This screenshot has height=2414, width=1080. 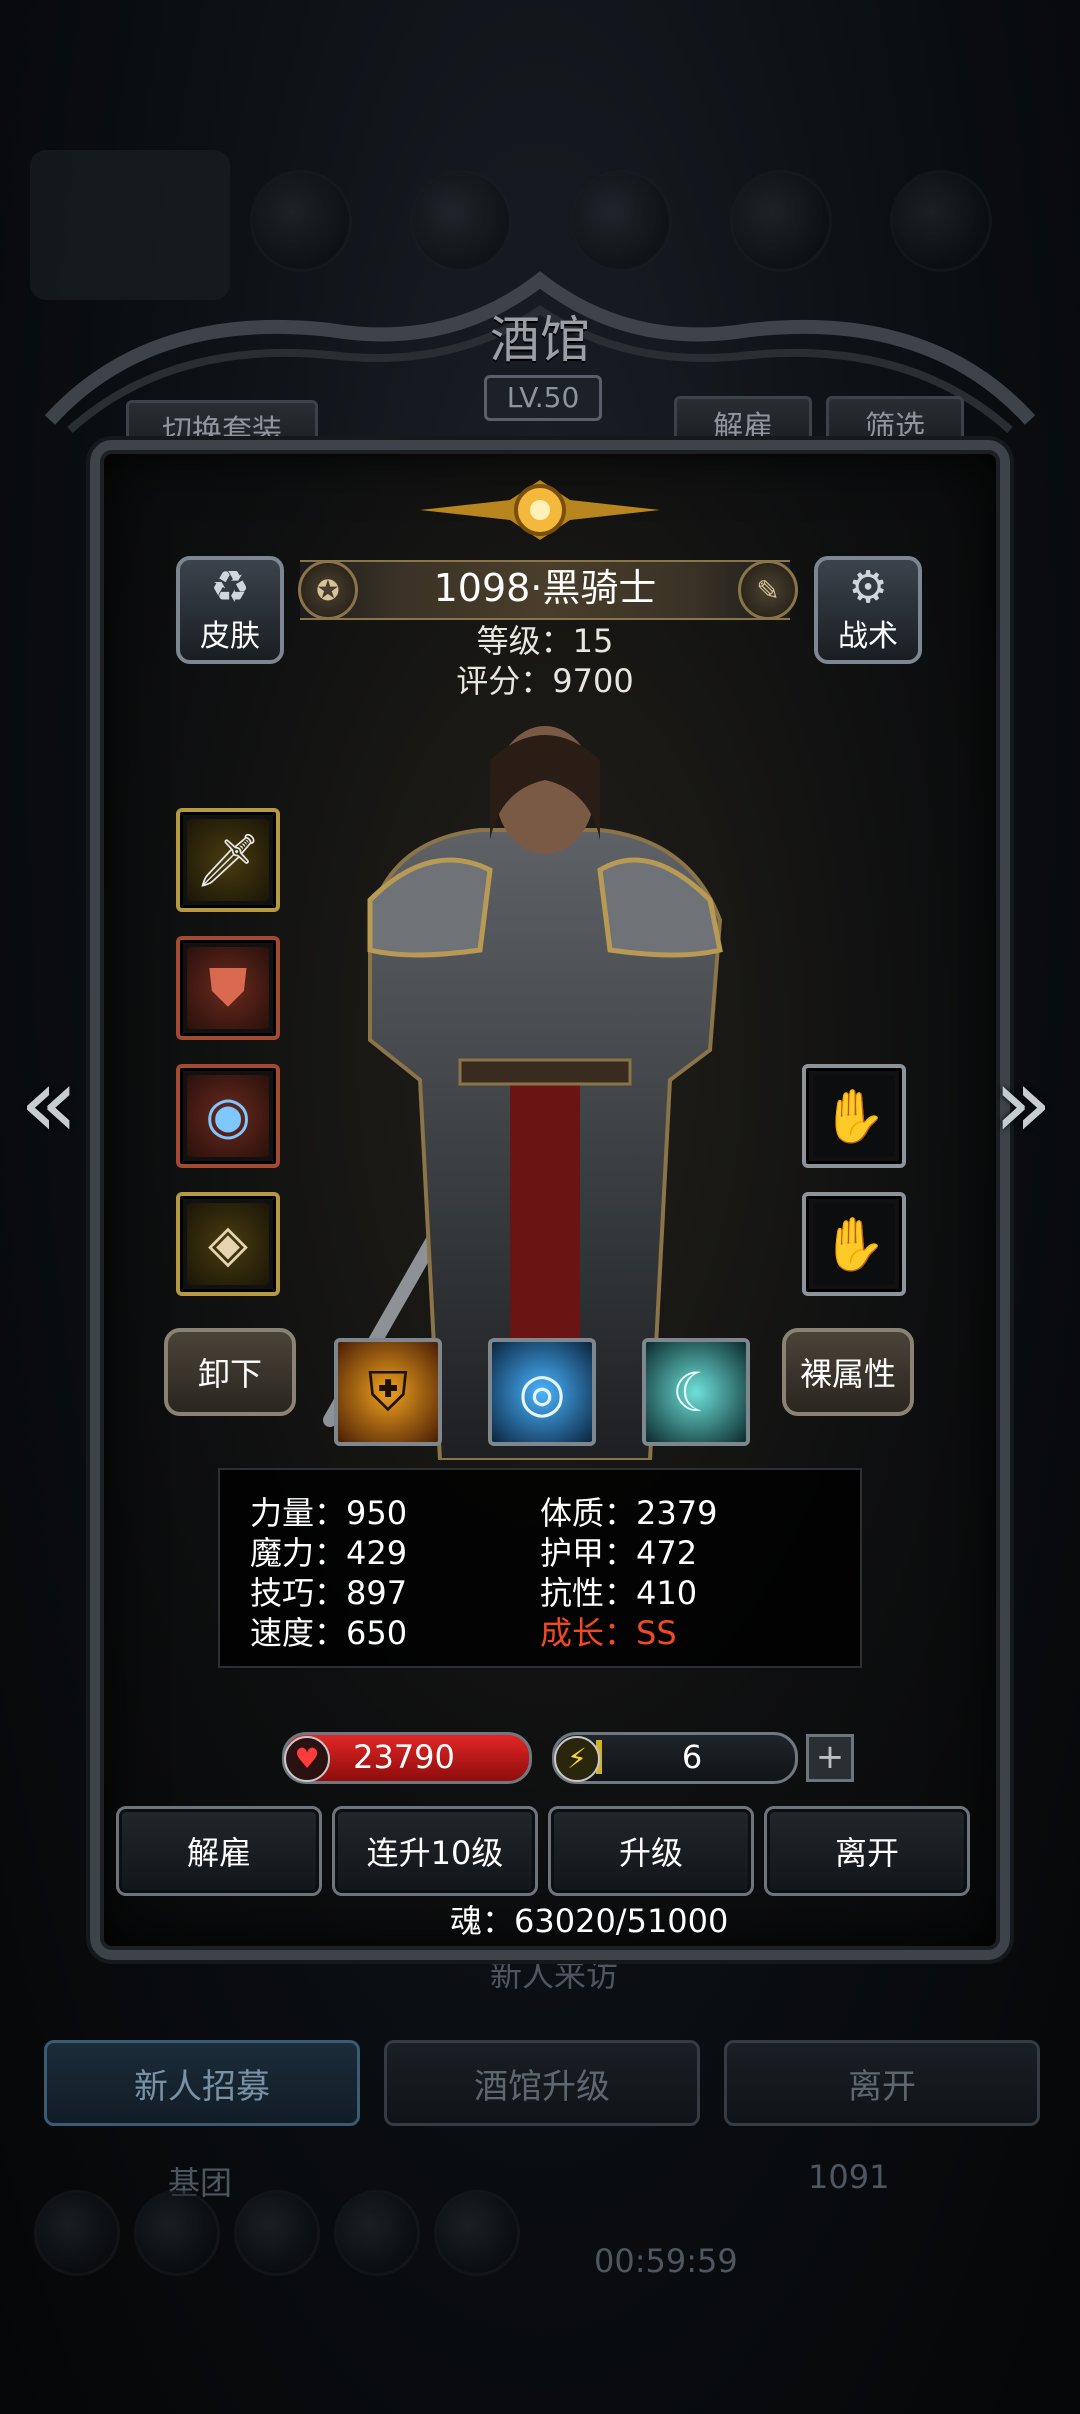 I want to click on shirt-icon: ♻, so click(x=230, y=587).